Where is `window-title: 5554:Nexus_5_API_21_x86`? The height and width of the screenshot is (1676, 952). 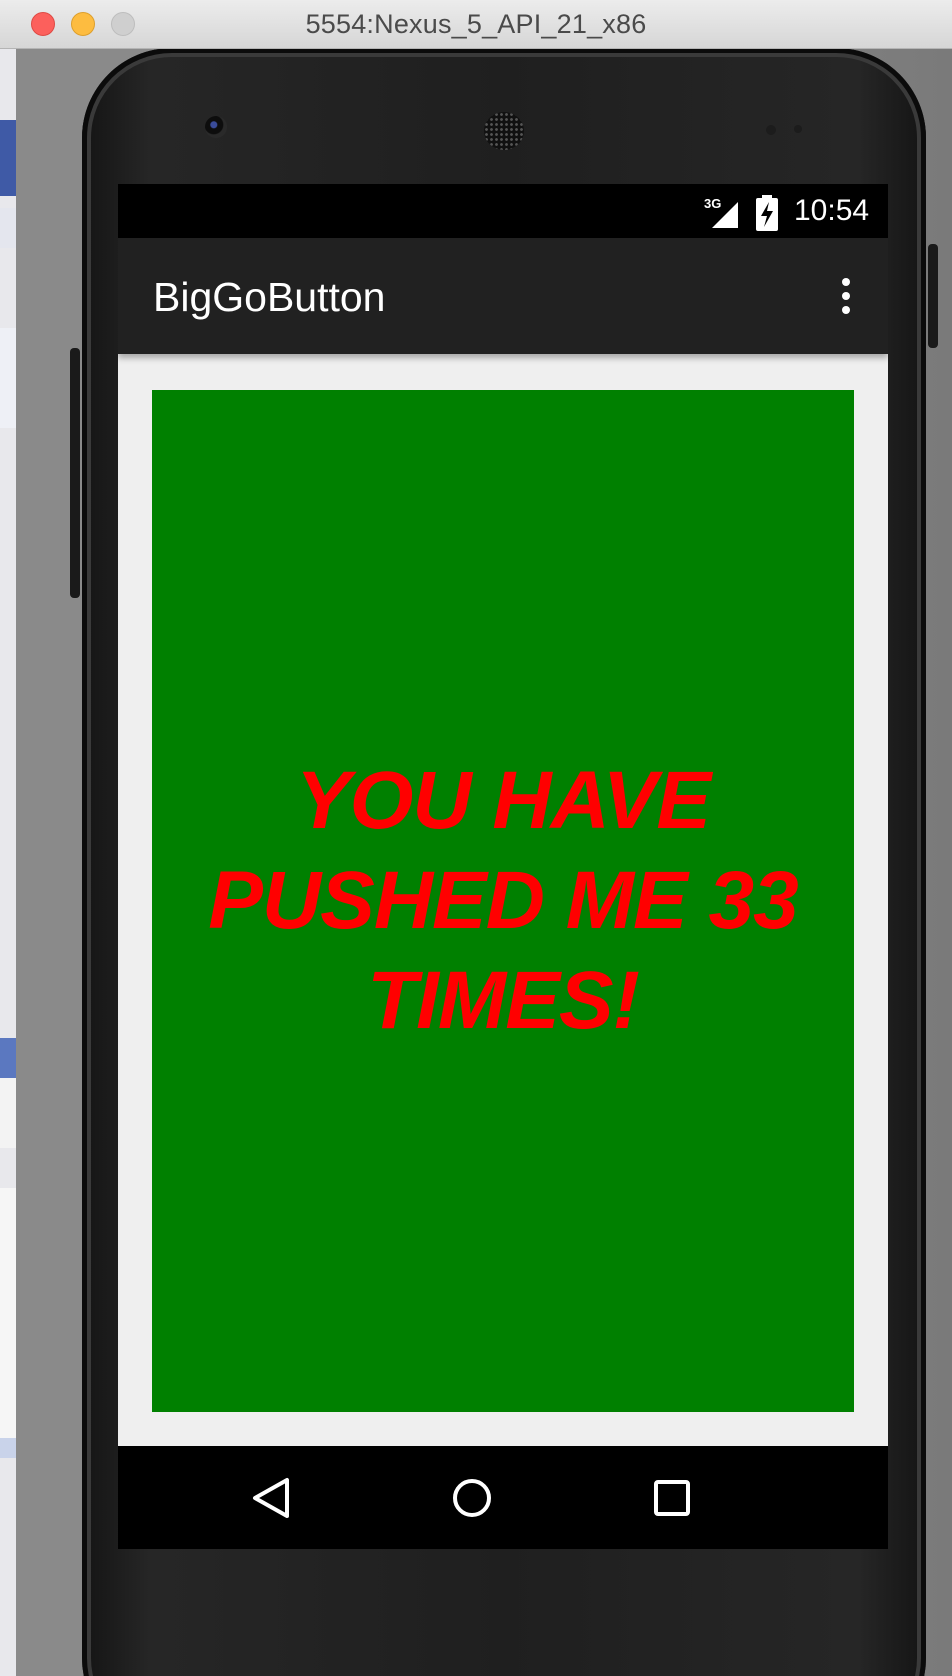 window-title: 5554:Nexus_5_API_21_x86 is located at coordinates (476, 24).